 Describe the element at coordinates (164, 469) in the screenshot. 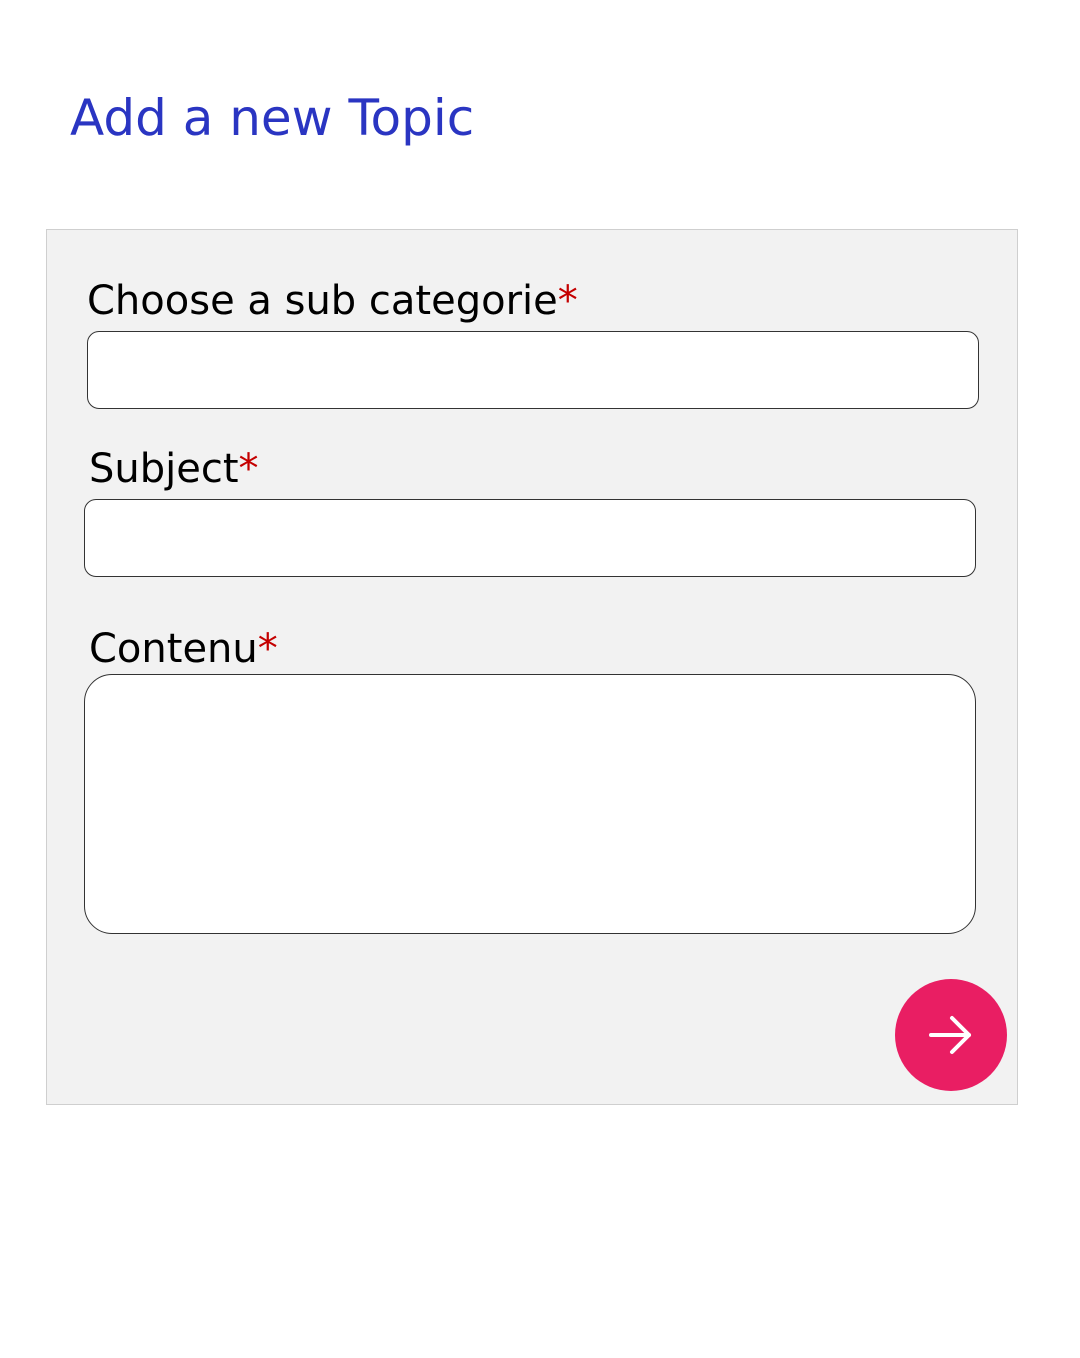

I see `subject-label-text: Subject` at that location.